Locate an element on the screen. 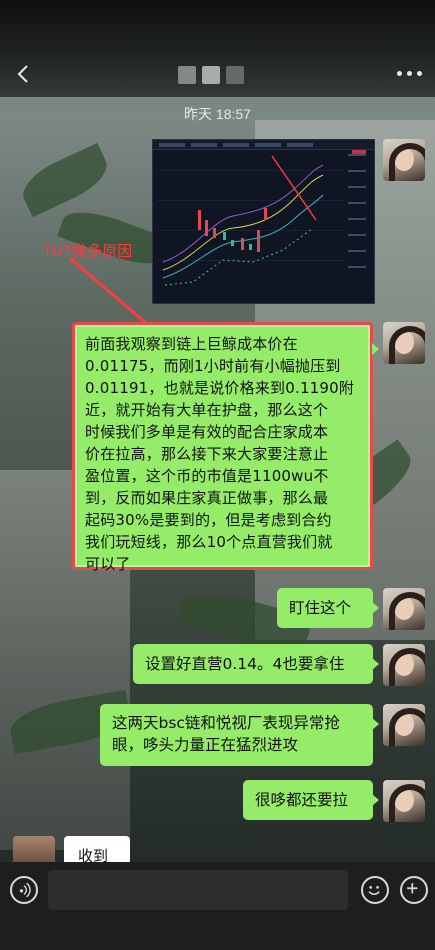 The height and width of the screenshot is (950, 435). message-bubble: 设置好直营0.14。4也要拿住 is located at coordinates (256, 664).